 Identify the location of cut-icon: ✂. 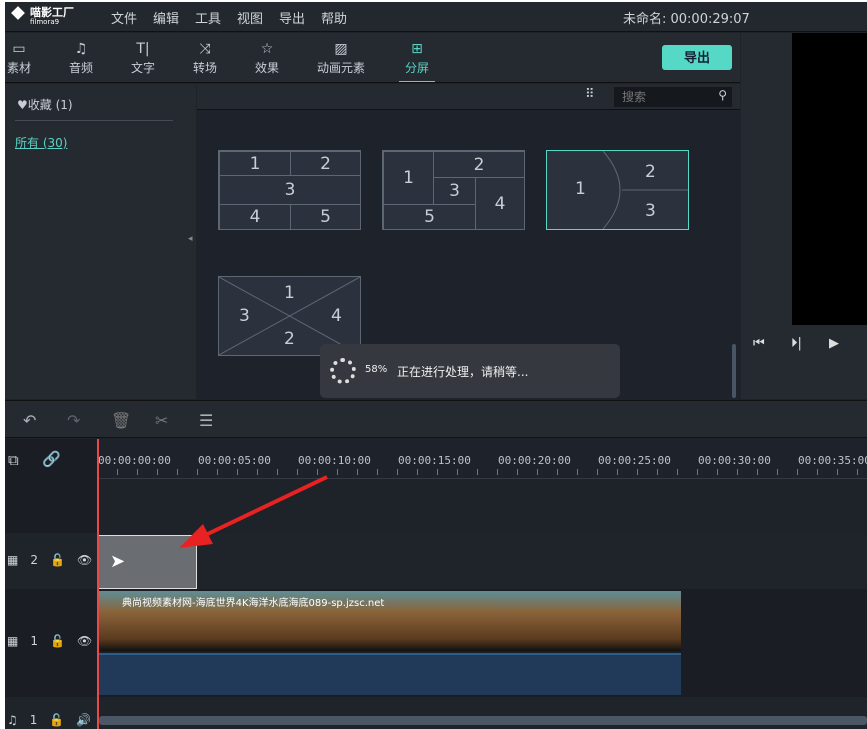
(161, 420).